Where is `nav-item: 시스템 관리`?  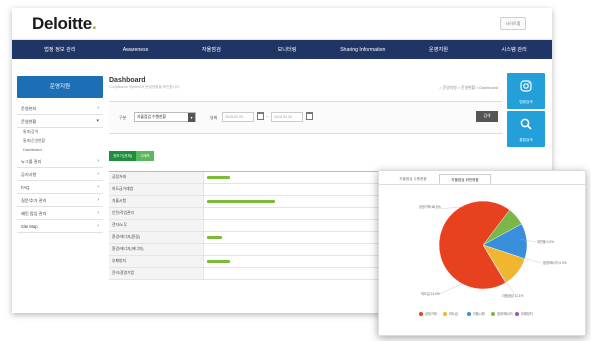
nav-item: 시스템 관리 is located at coordinates (514, 49).